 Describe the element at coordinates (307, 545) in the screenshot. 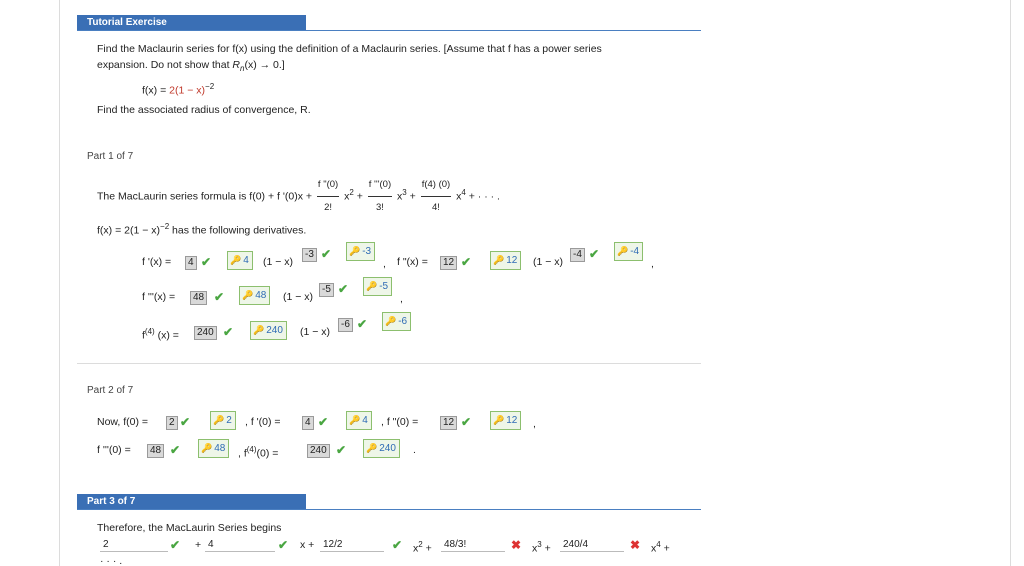

I see `x-term: x +` at that location.